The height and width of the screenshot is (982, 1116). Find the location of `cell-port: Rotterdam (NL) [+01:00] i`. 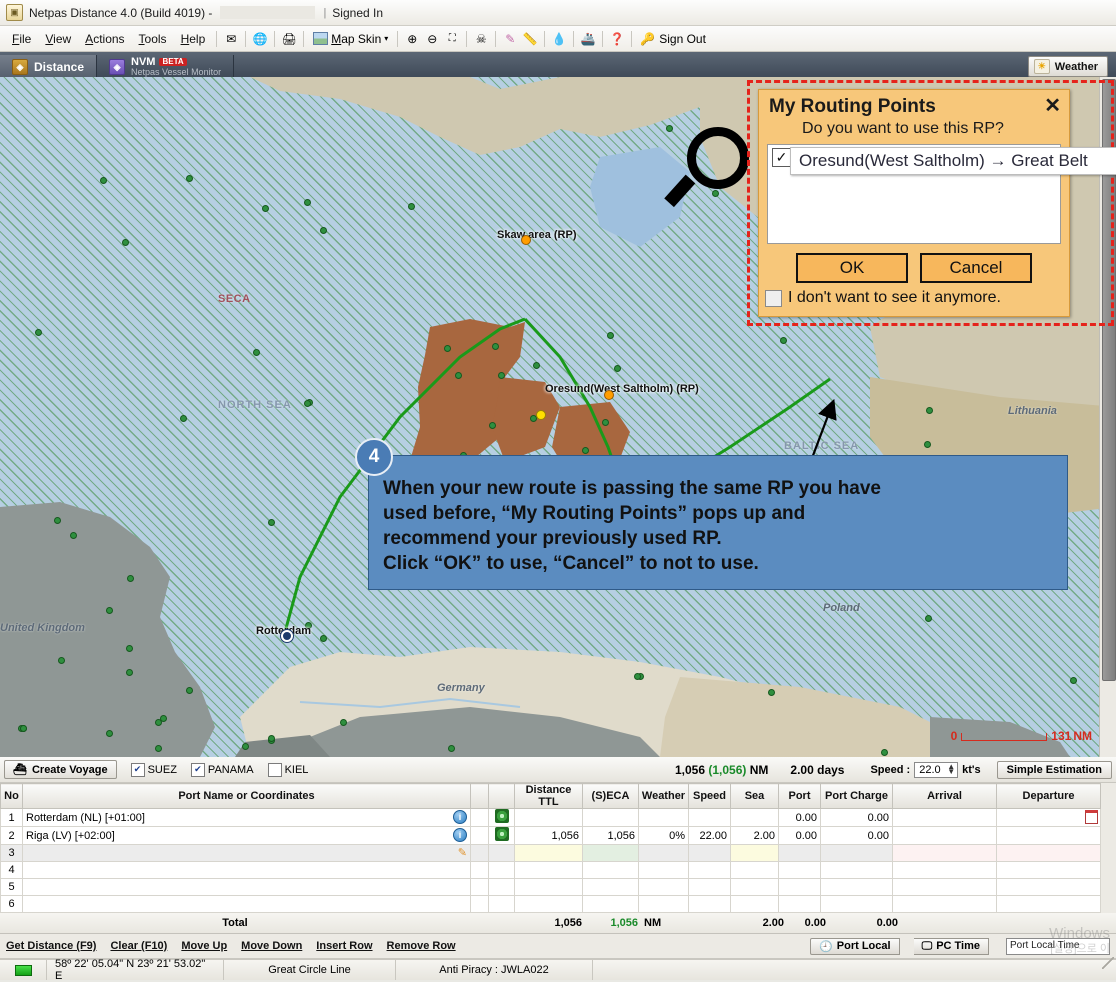

cell-port: Rotterdam (NL) [+01:00] i is located at coordinates (246, 817).